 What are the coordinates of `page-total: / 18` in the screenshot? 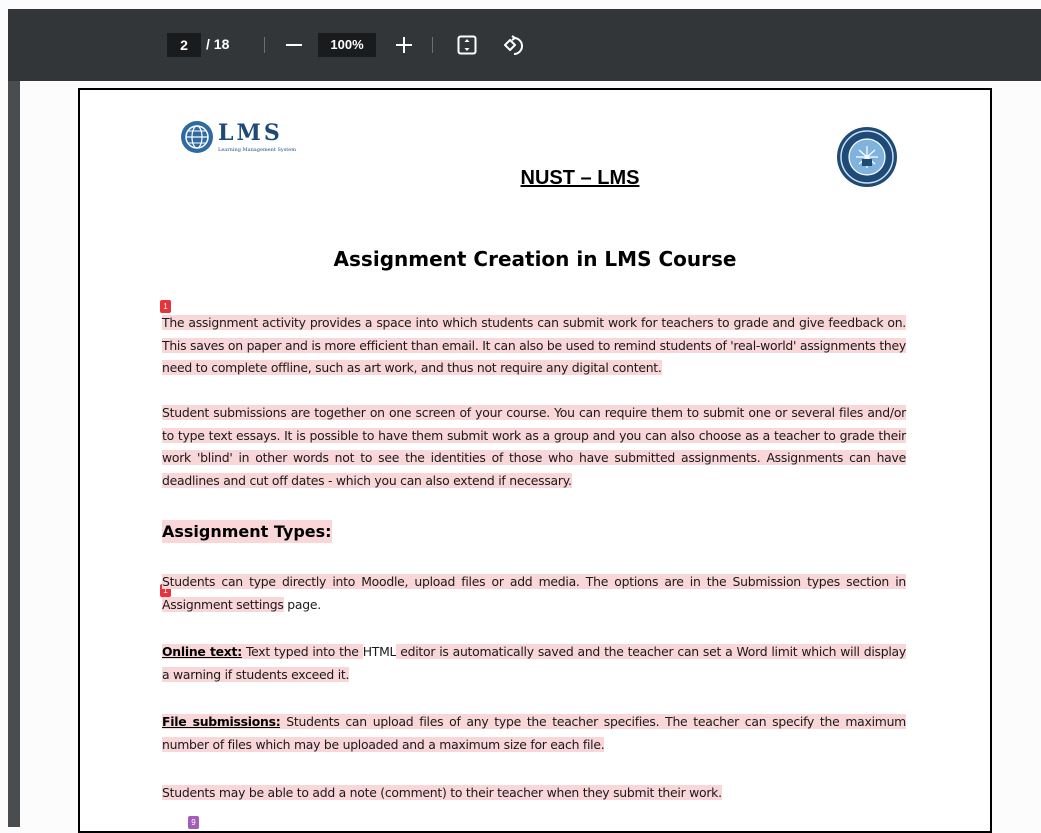 It's located at (218, 44).